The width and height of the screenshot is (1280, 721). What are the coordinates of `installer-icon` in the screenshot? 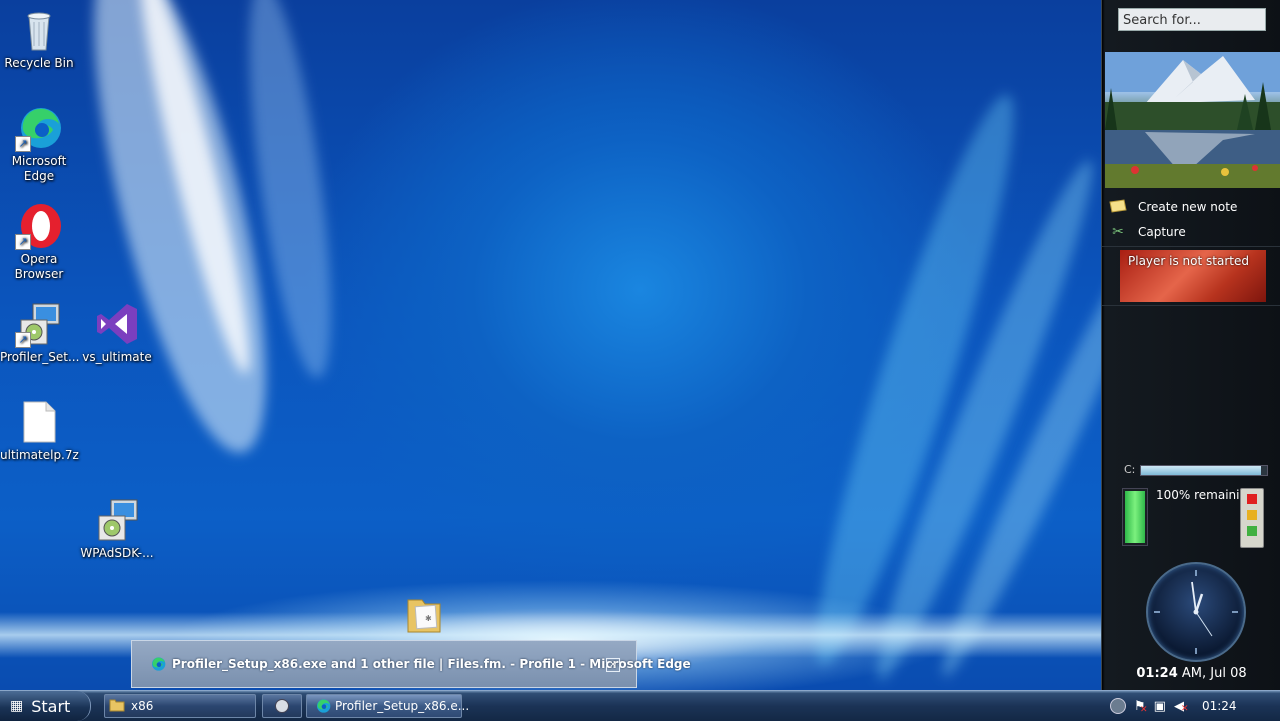 It's located at (117, 520).